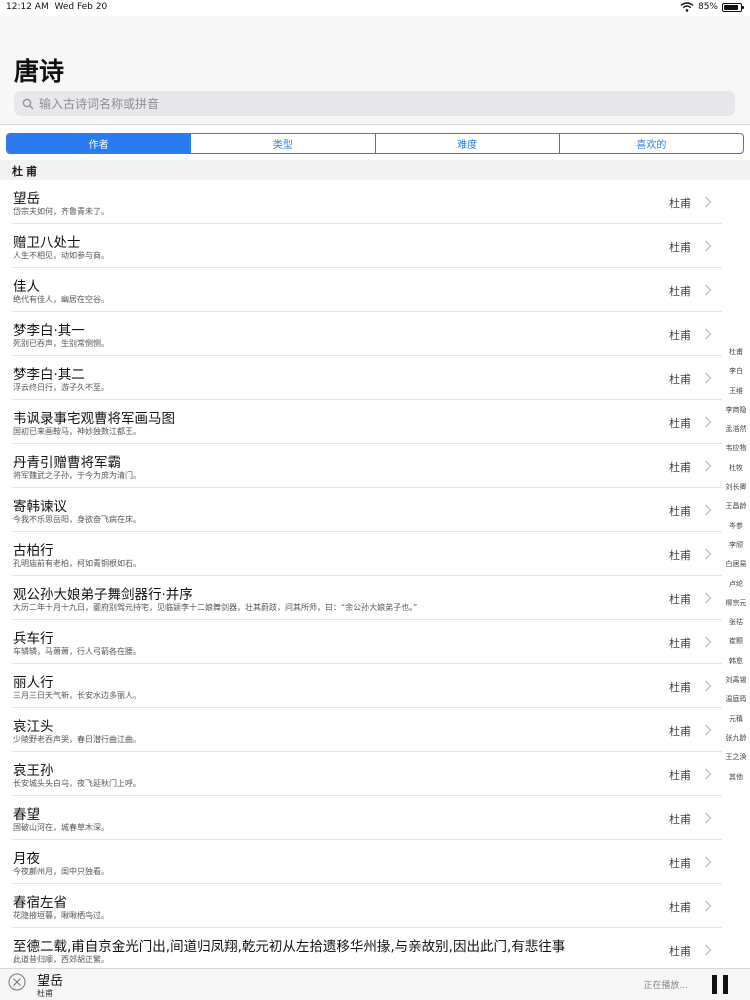  What do you see at coordinates (26, 199) in the screenshot?
I see `poem-title: 望岳` at bounding box center [26, 199].